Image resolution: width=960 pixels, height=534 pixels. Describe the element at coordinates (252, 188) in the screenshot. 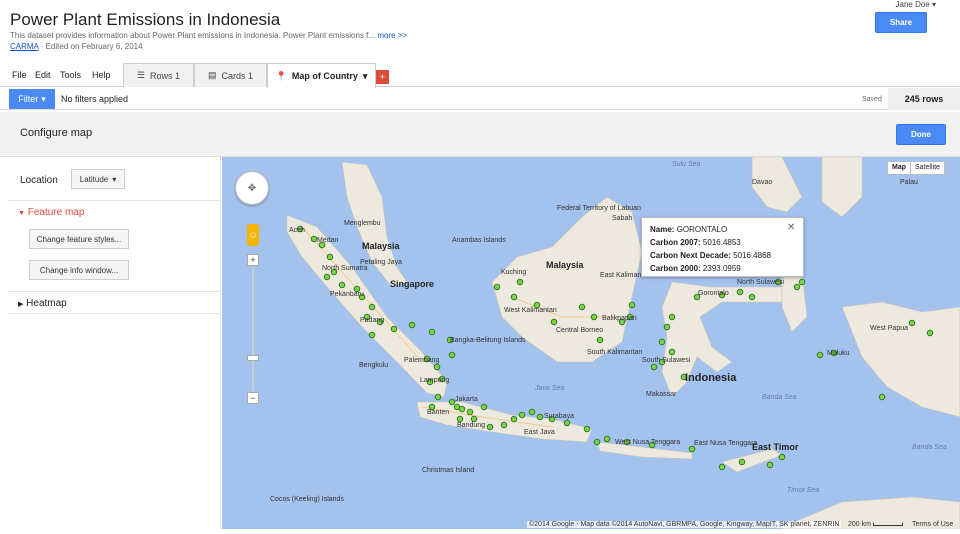

I see `pan-control: ✥` at that location.